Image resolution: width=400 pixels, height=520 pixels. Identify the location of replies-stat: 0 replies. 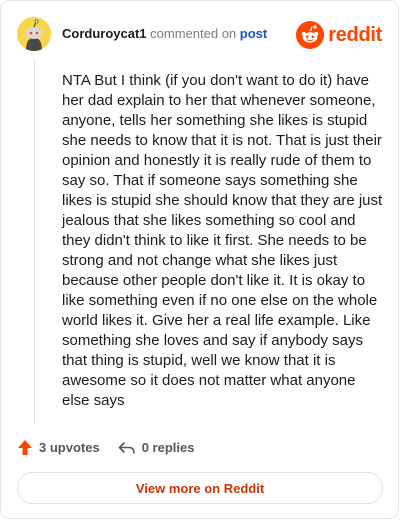
(156, 448).